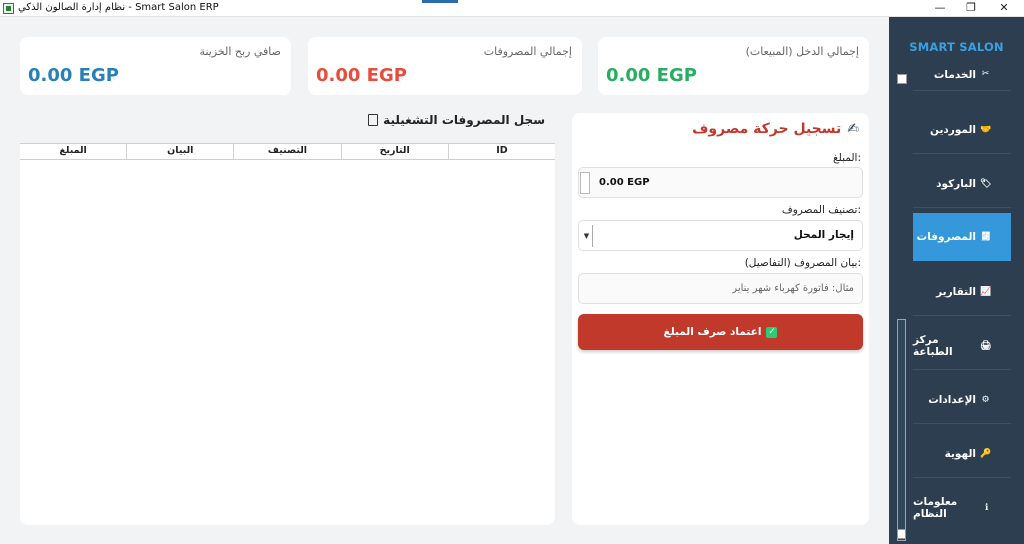 The width and height of the screenshot is (1024, 544). Describe the element at coordinates (585, 183) in the screenshot. I see `amount-spinner` at that location.